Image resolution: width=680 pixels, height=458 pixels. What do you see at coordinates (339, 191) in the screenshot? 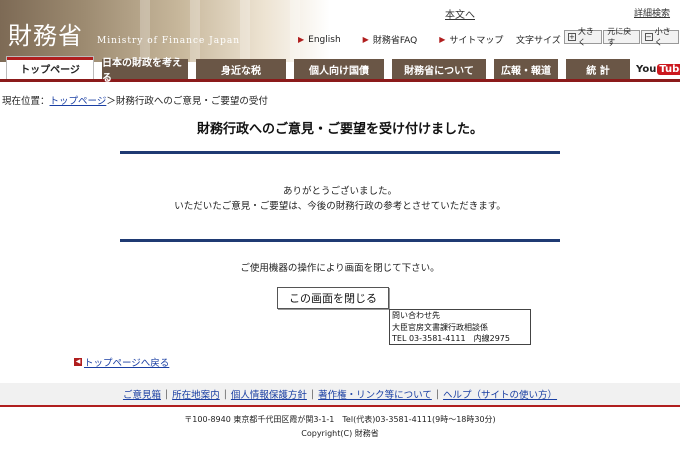
I see `thanks-message: ありがとうございました。` at bounding box center [339, 191].